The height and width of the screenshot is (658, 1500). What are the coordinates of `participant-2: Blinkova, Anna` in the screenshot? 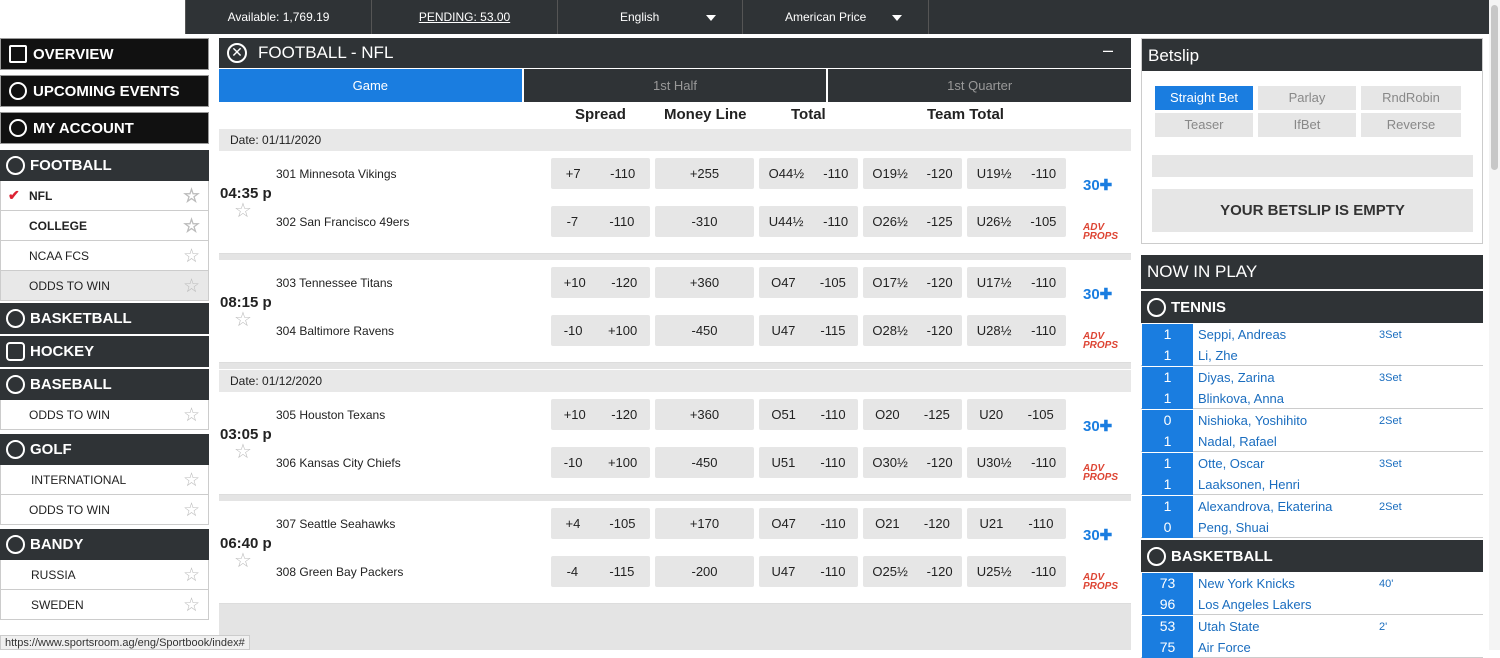 It's located at (1241, 398).